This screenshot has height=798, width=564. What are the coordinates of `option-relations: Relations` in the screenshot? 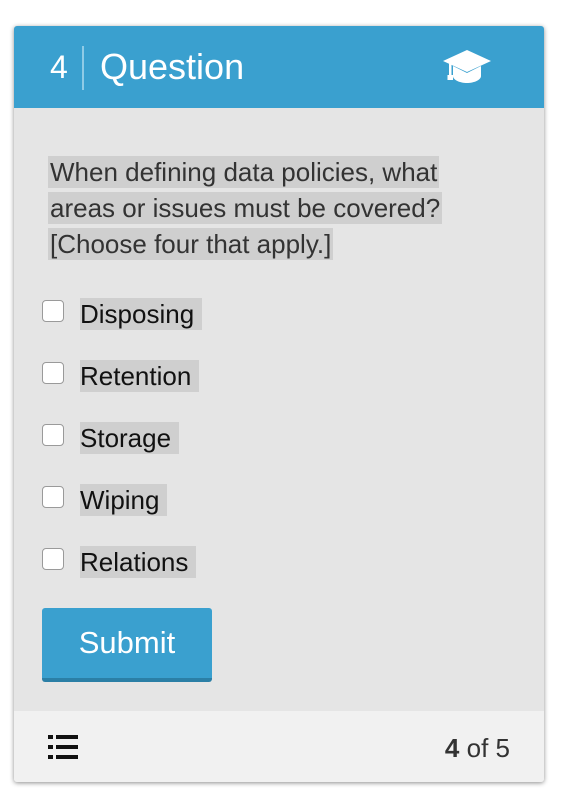 It's located at (282, 577).